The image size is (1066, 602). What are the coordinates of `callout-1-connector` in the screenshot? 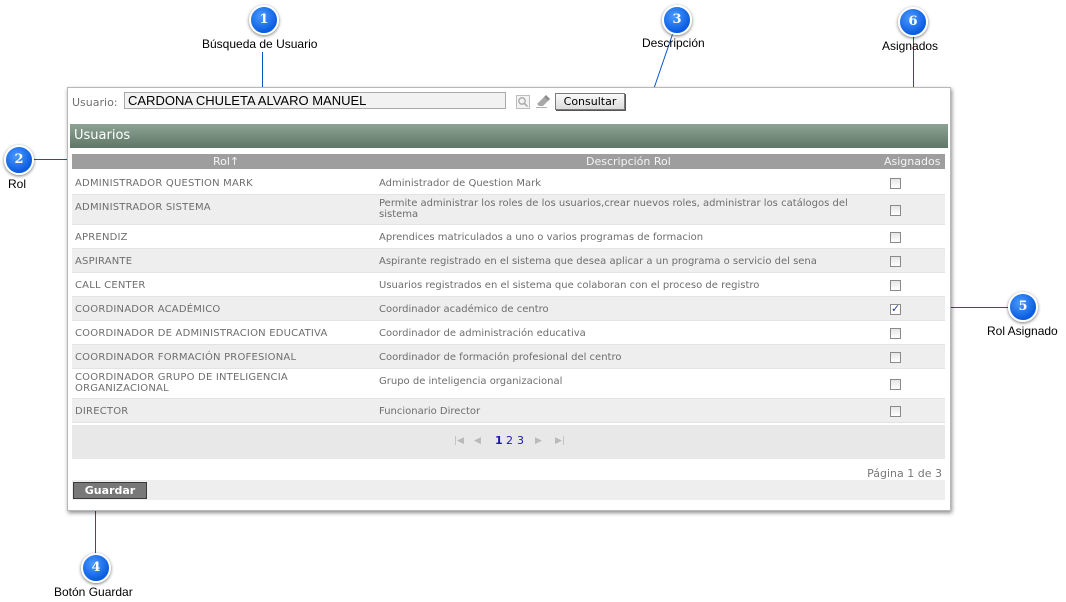 It's located at (262, 70).